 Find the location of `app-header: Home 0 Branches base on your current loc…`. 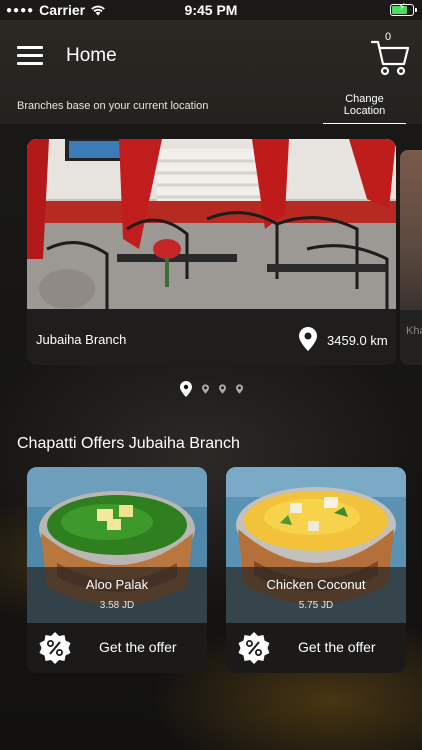

app-header: Home 0 Branches base on your current loc… is located at coordinates (211, 72).